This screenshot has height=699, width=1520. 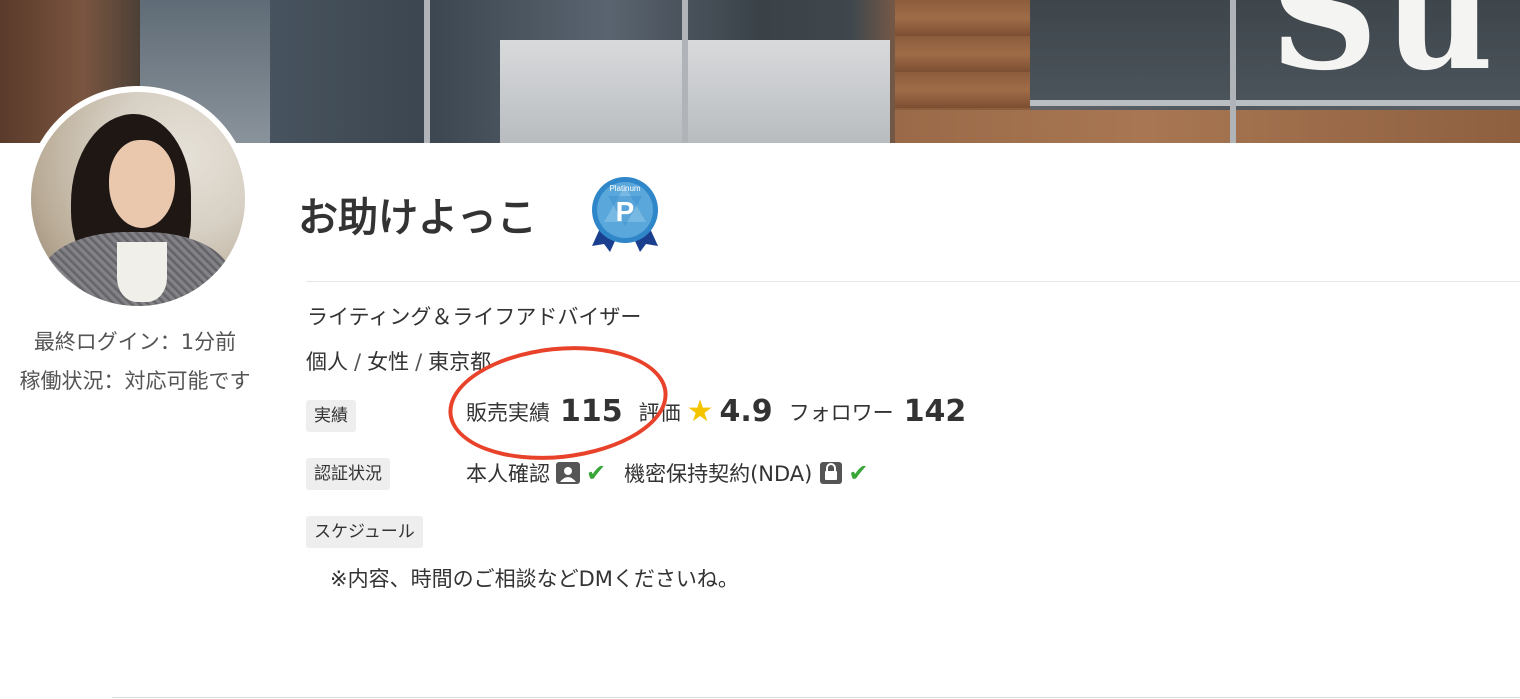 I want to click on verification-row: 本人確認 ✔ 機密保持契約(NDA) ✔, so click(x=667, y=473).